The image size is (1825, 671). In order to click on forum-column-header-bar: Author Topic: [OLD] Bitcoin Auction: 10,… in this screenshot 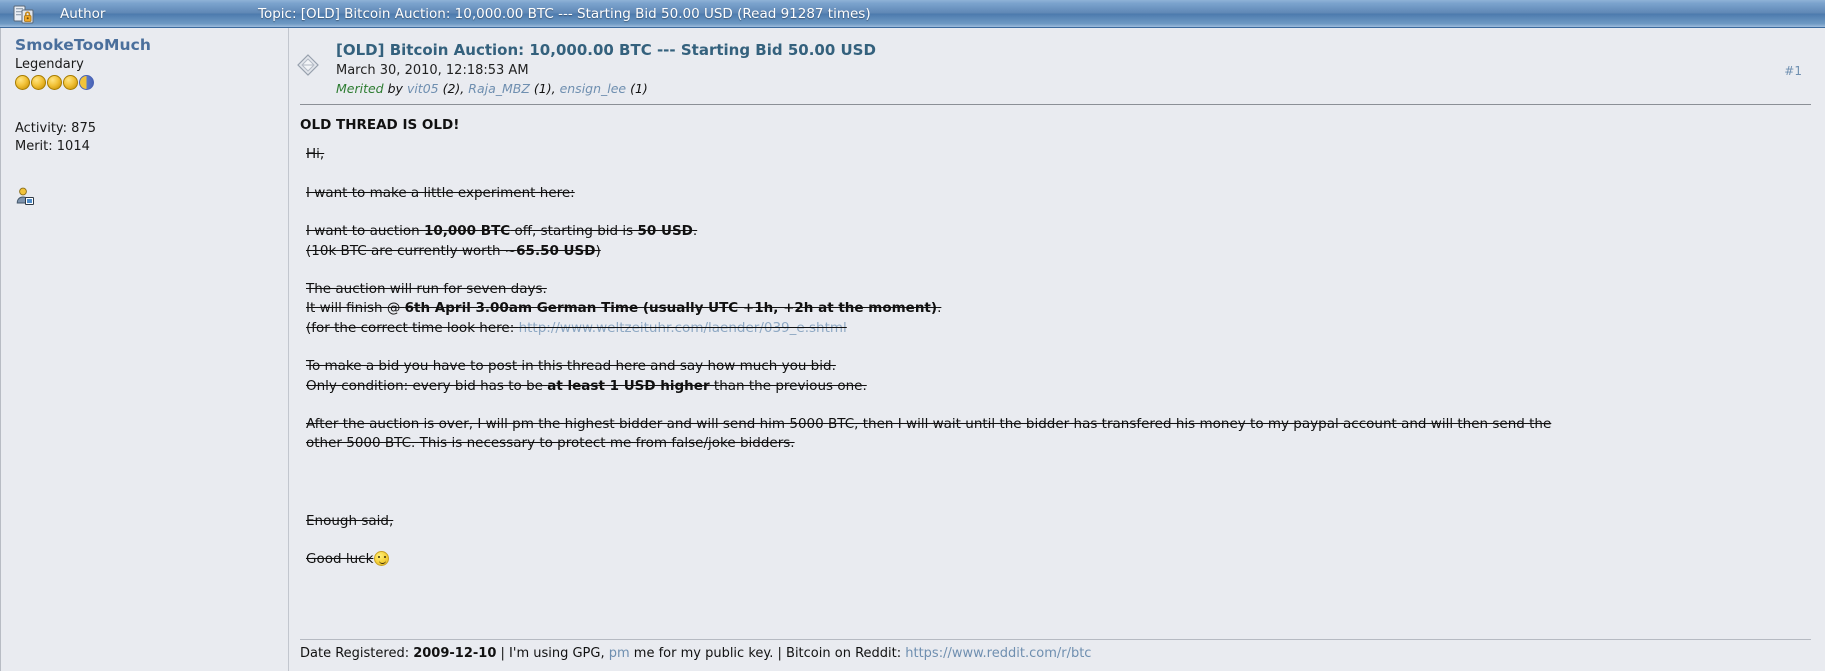, I will do `click(912, 14)`.